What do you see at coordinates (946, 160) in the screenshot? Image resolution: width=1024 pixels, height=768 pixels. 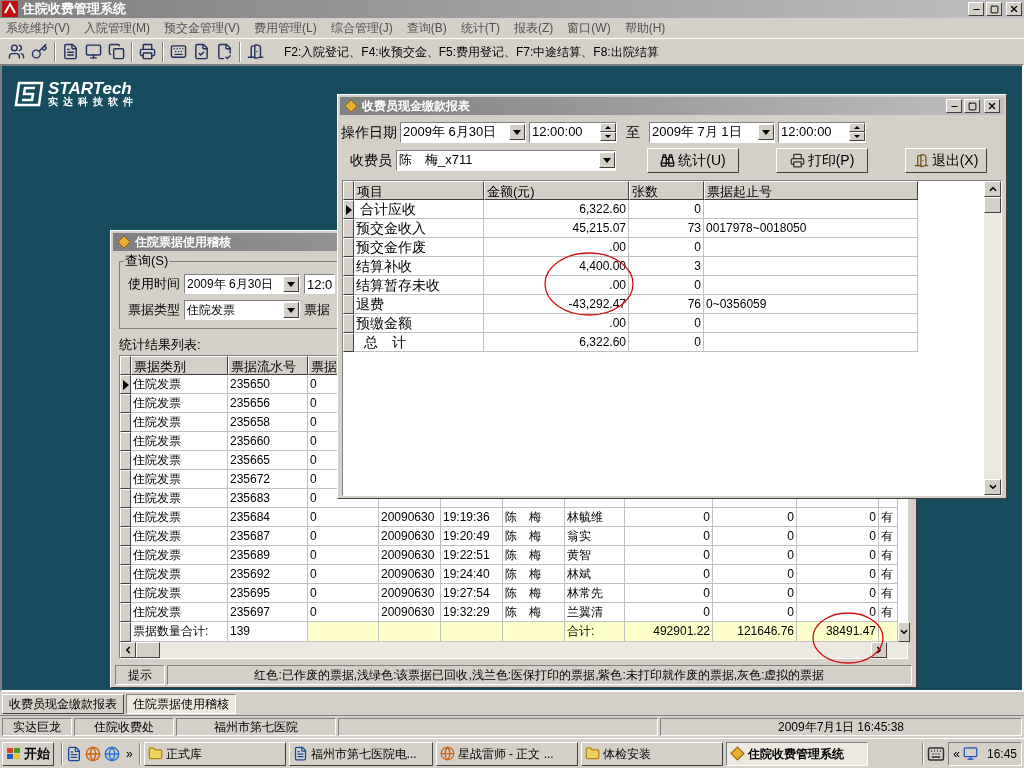 I see `toolbar-button: 退出(X)` at bounding box center [946, 160].